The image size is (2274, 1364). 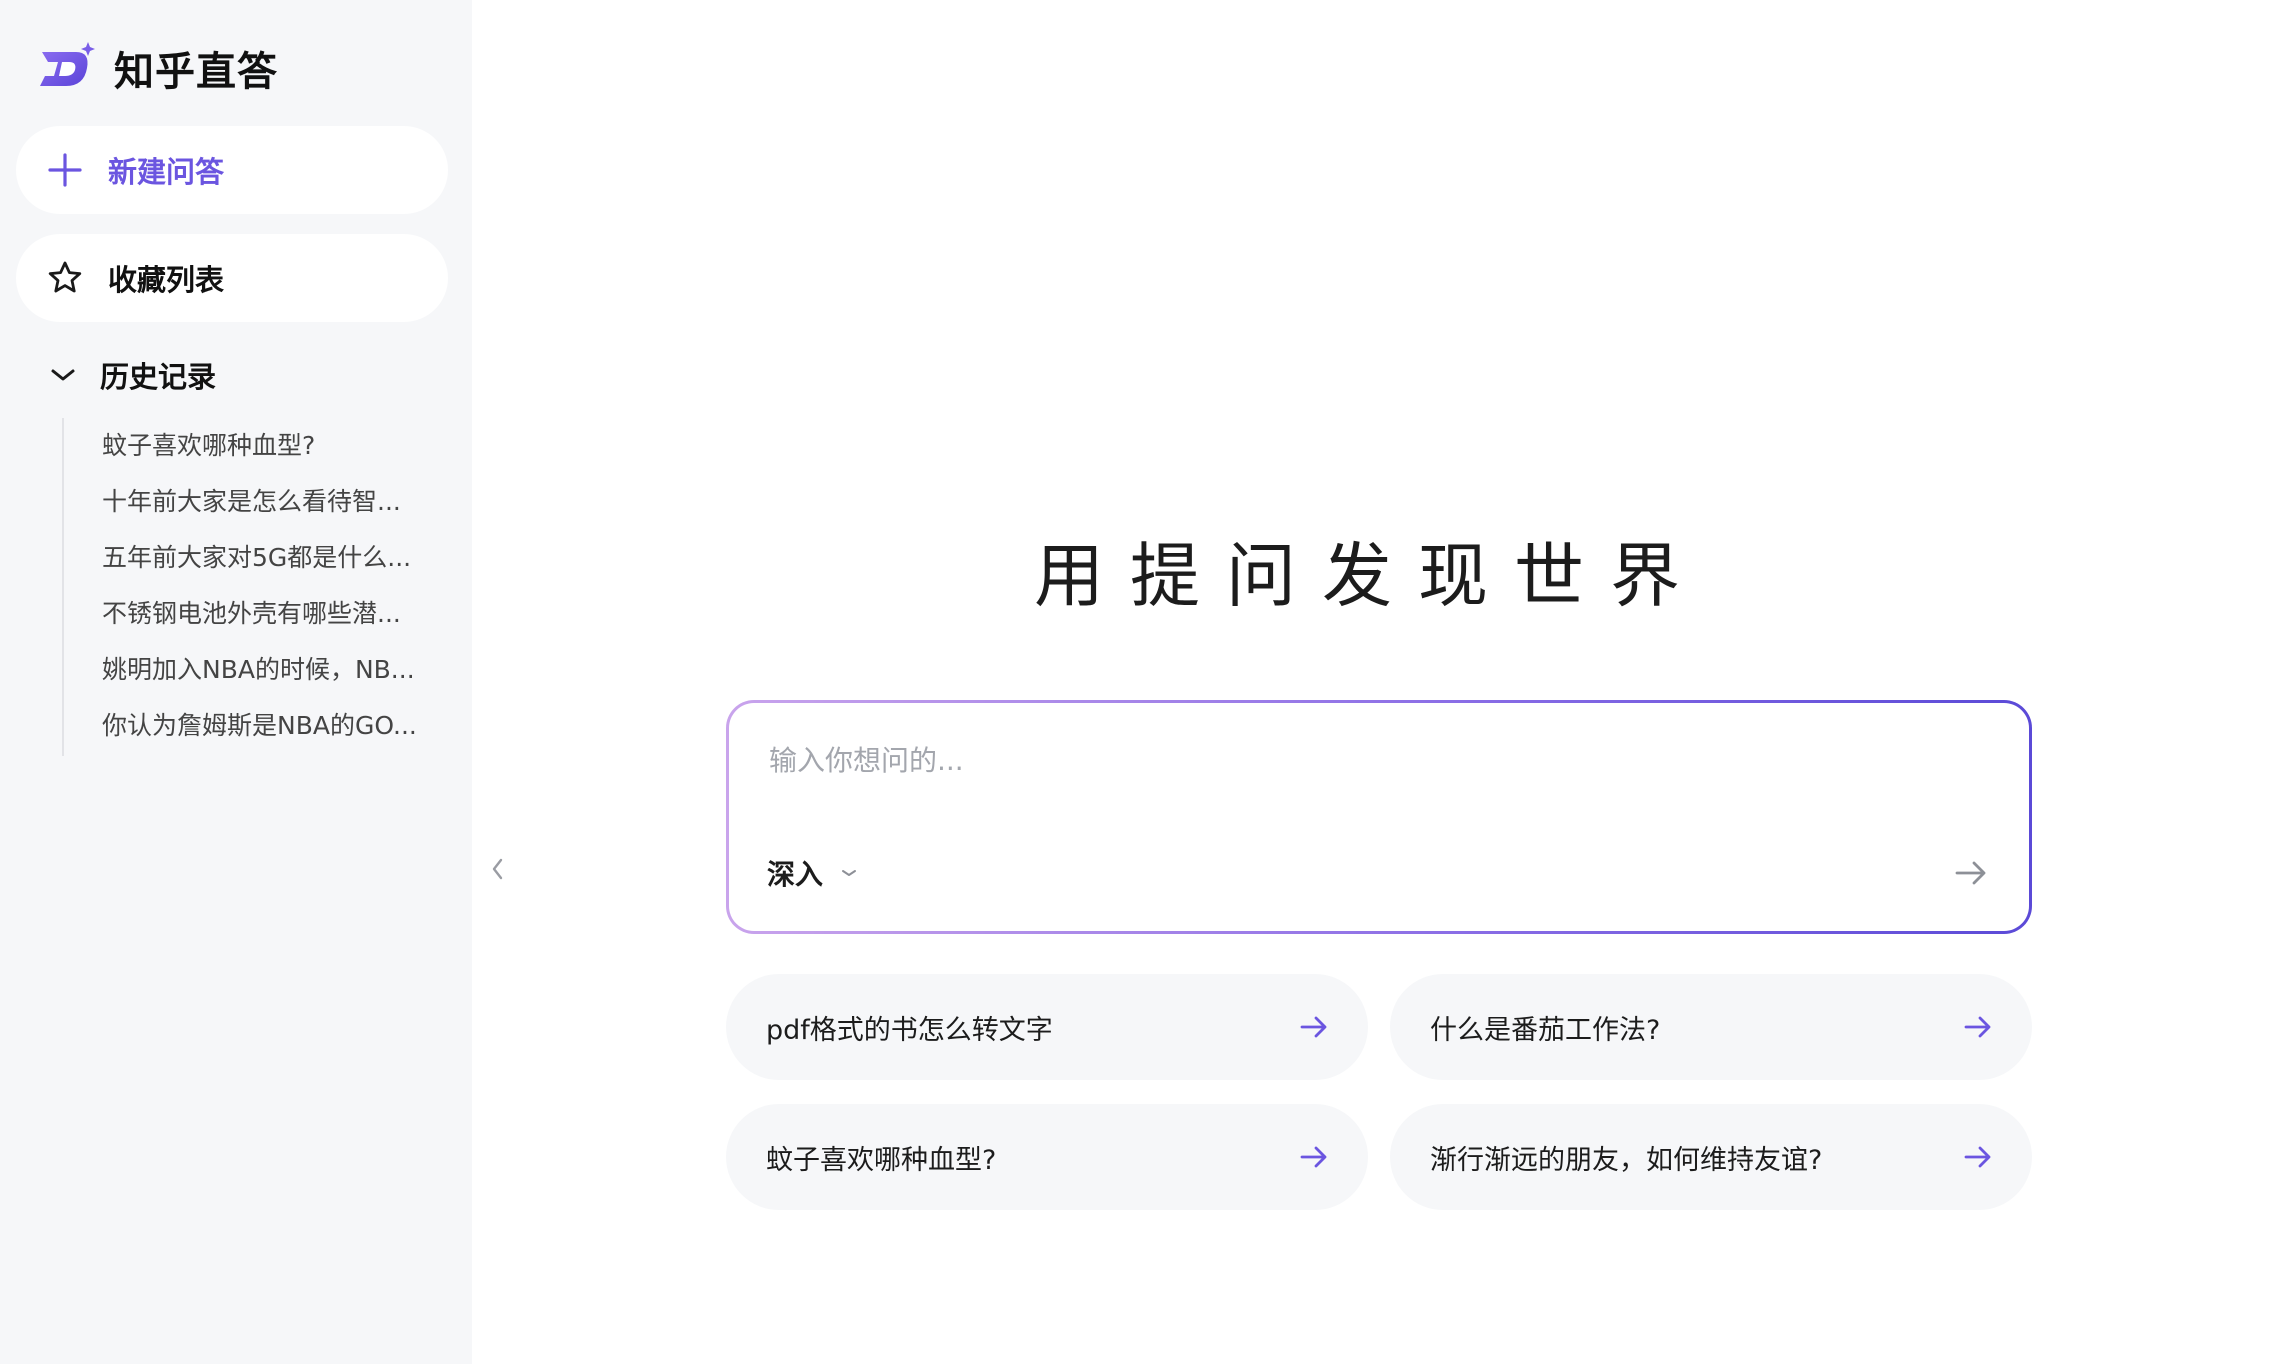 I want to click on suggestion-text: 什么是番茄工作法?, so click(x=1545, y=1030).